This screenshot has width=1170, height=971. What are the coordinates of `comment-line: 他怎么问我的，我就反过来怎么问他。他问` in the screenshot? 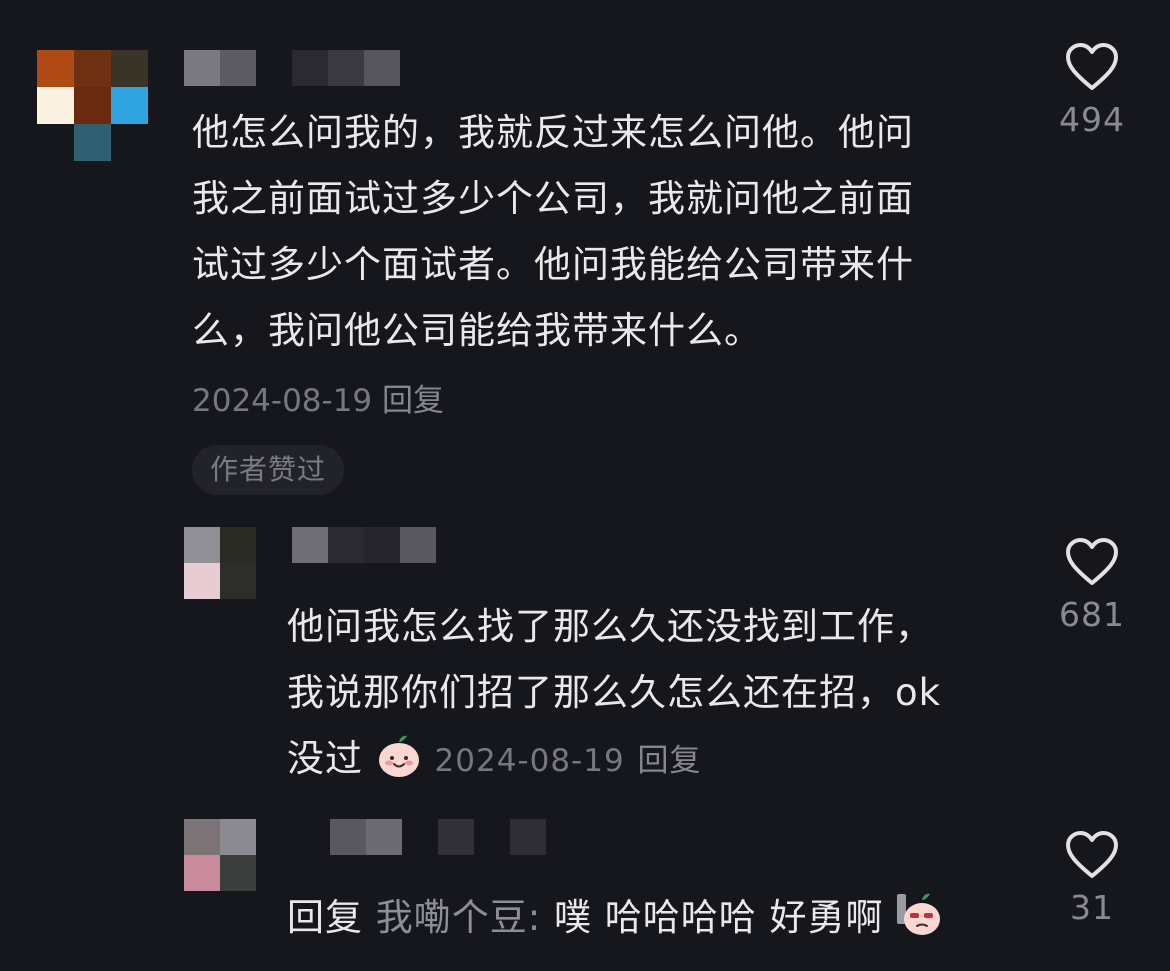 It's located at (553, 132).